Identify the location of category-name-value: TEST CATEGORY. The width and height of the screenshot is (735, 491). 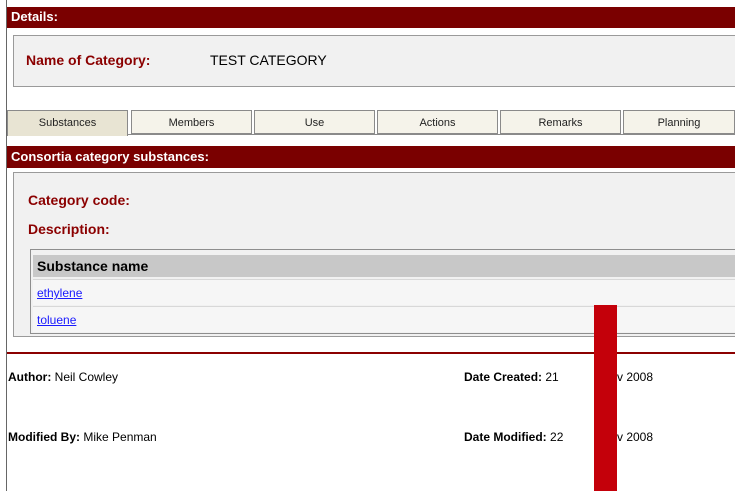
(268, 60).